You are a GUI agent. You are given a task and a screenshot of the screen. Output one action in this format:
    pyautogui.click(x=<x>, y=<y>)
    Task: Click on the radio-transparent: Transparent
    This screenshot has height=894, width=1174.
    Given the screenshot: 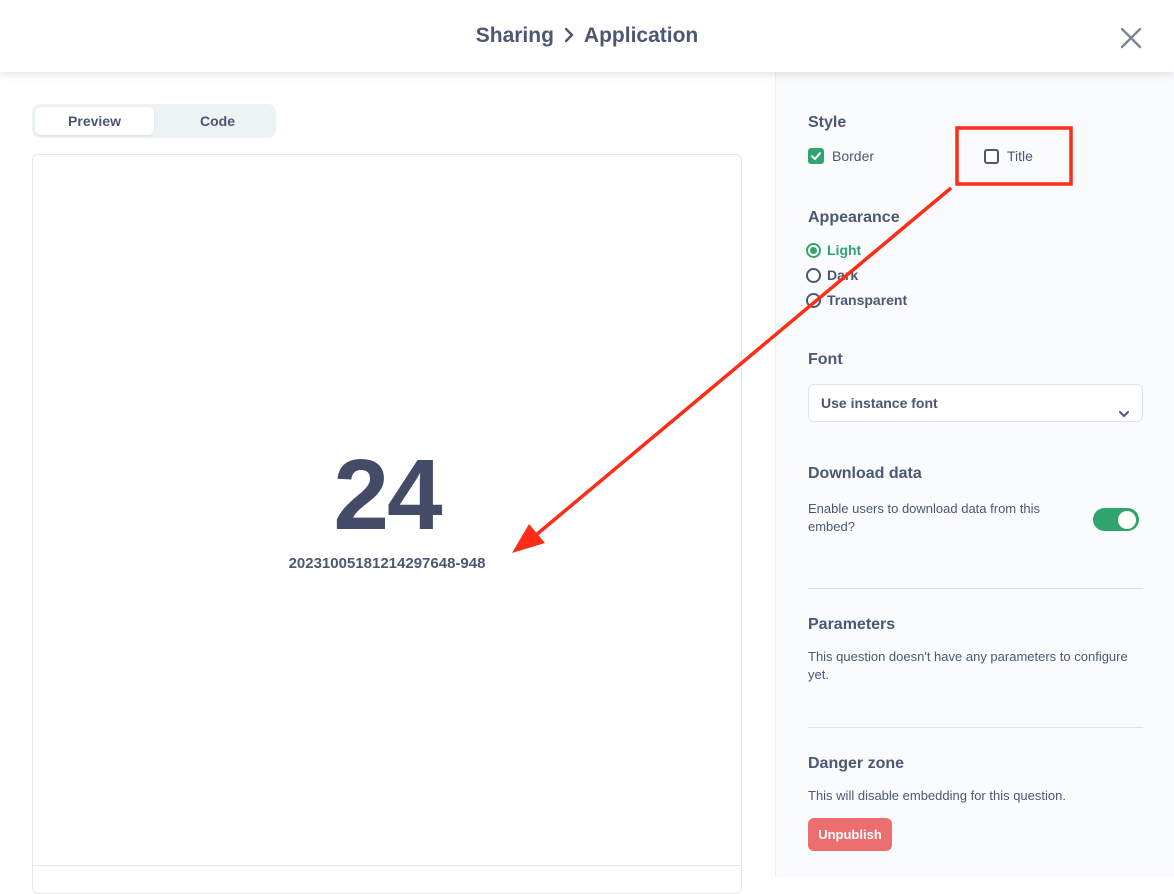 What is the action you would take?
    pyautogui.click(x=856, y=300)
    